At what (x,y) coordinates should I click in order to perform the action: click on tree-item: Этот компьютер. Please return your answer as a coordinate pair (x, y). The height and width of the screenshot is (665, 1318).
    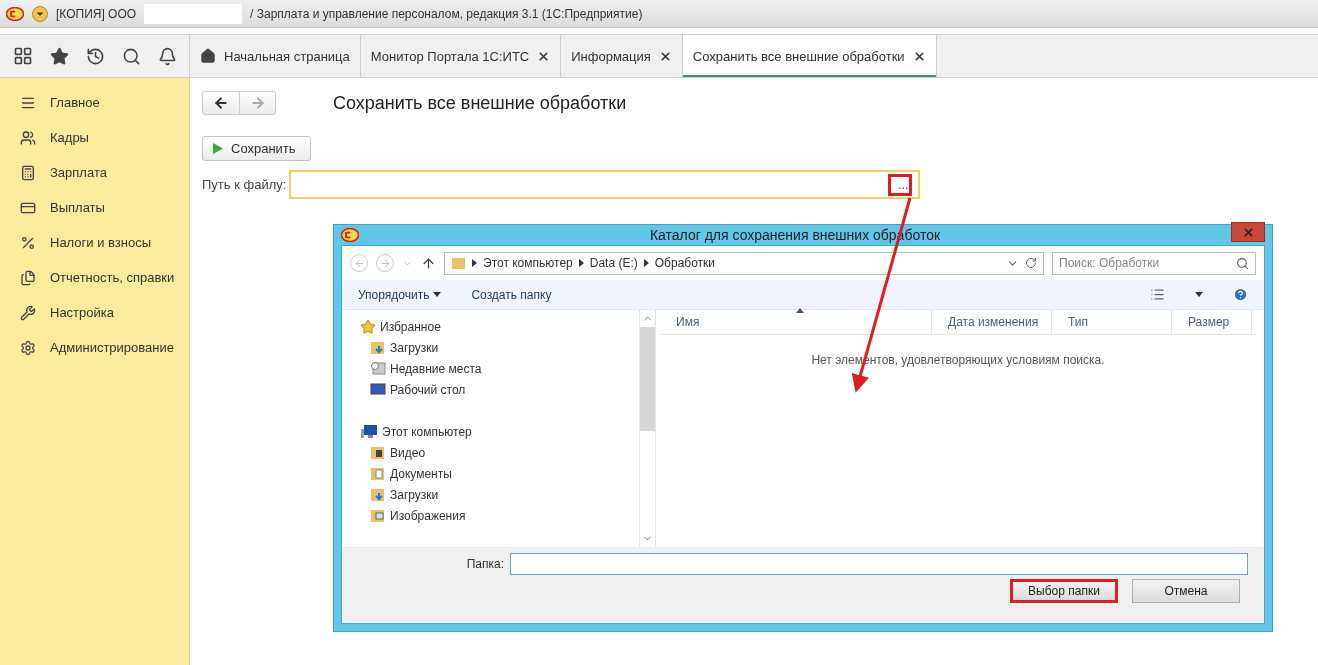
    Looking at the image, I should click on (499, 431).